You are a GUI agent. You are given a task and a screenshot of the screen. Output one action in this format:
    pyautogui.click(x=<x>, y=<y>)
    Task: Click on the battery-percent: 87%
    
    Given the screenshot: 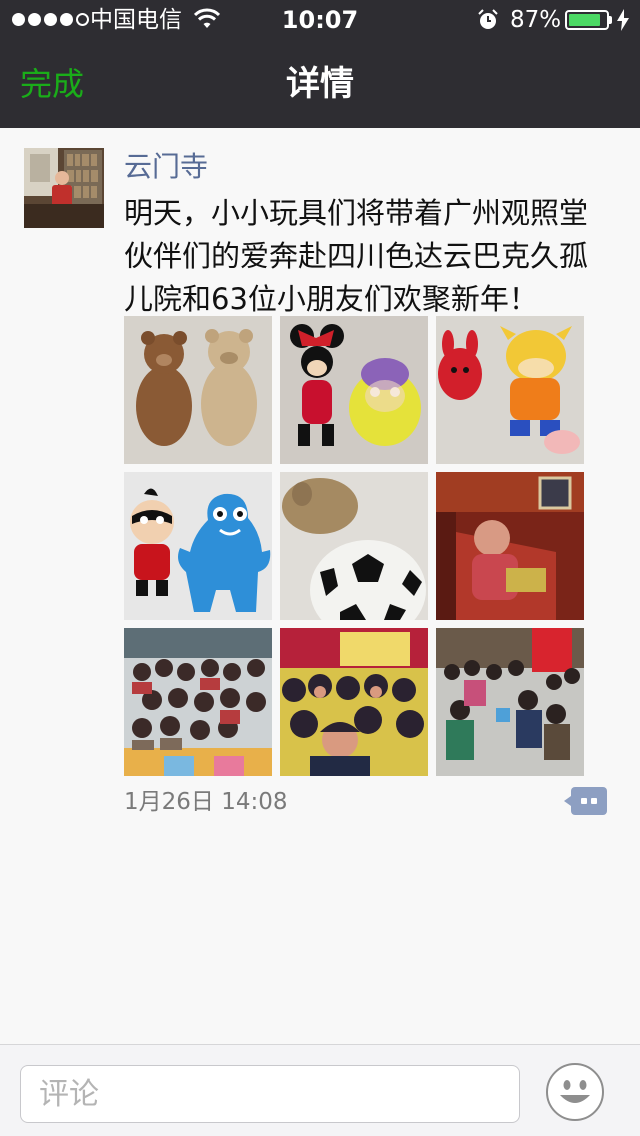 What is the action you would take?
    pyautogui.click(x=536, y=20)
    